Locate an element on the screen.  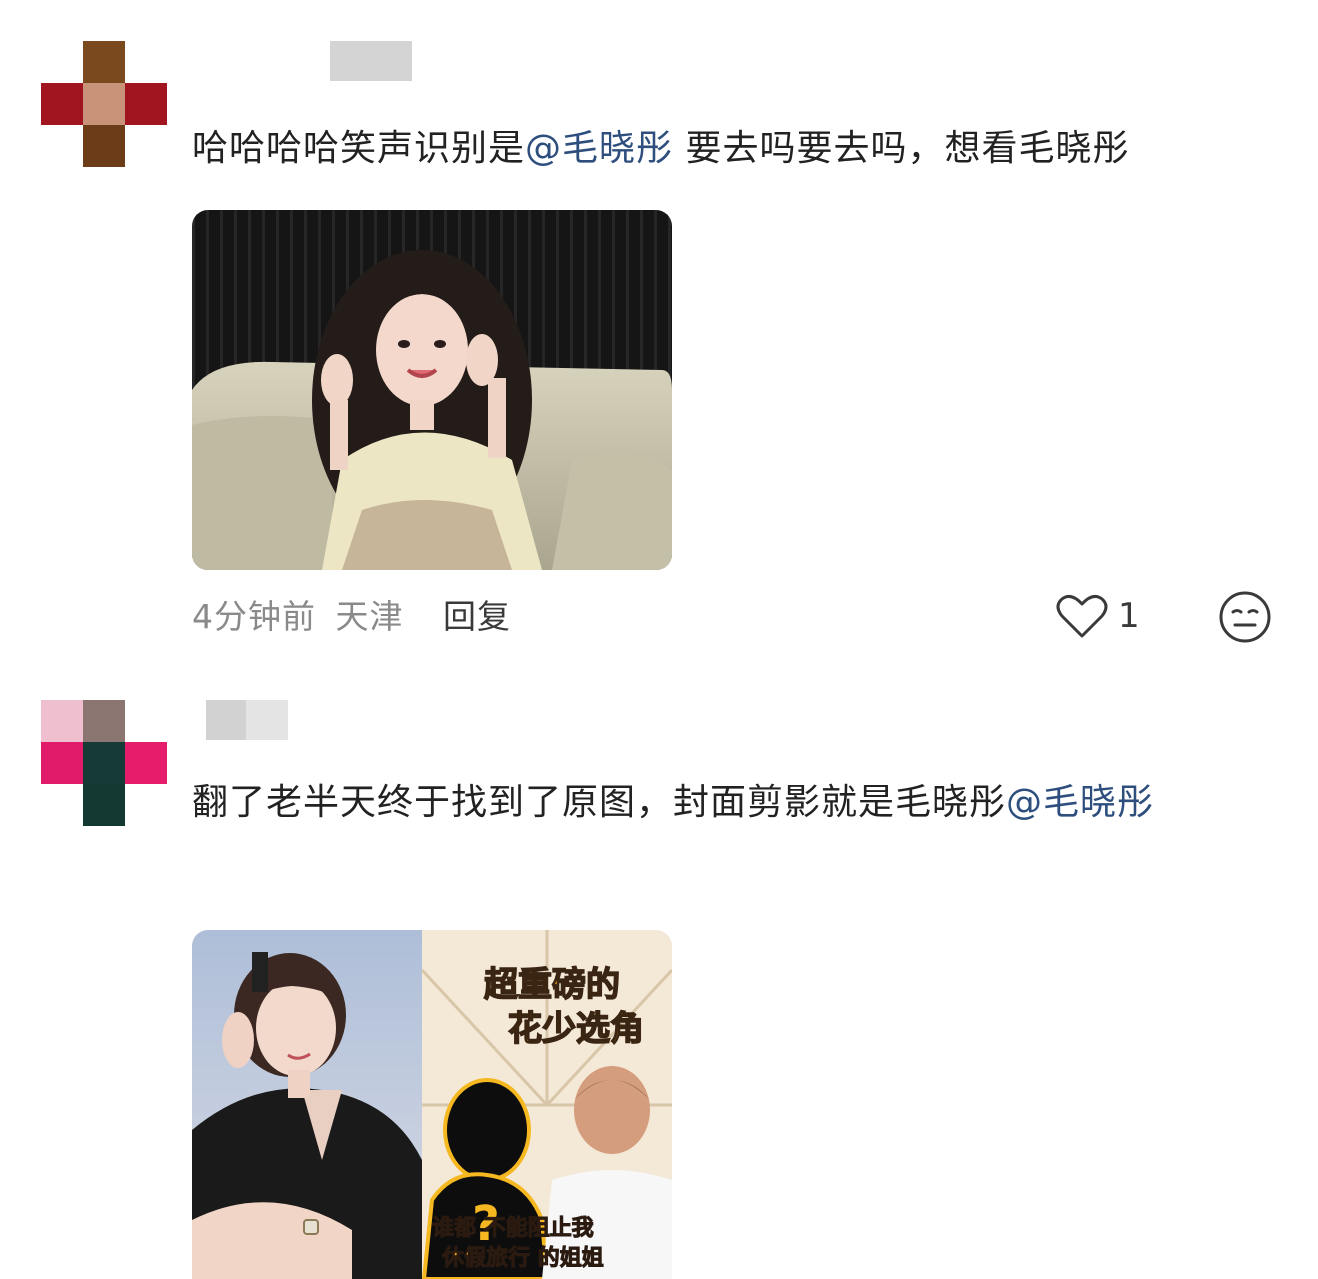
comment-body: 翻了老半天终于找到了原图，封面剪影就是毛晓彤 is located at coordinates (599, 802).